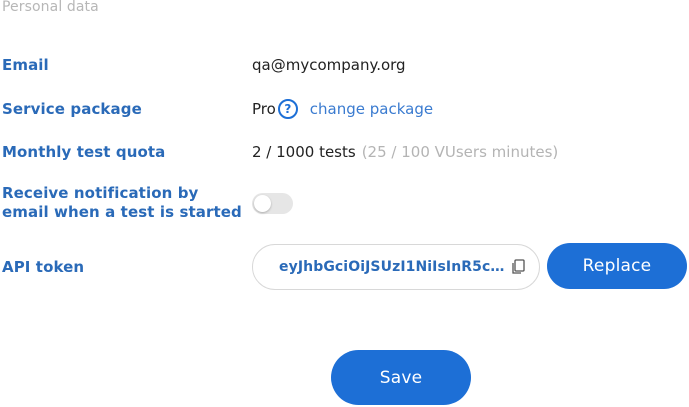 Image resolution: width=689 pixels, height=407 pixels. What do you see at coordinates (100, 193) in the screenshot?
I see `notification-label-line1: Receive notification by` at bounding box center [100, 193].